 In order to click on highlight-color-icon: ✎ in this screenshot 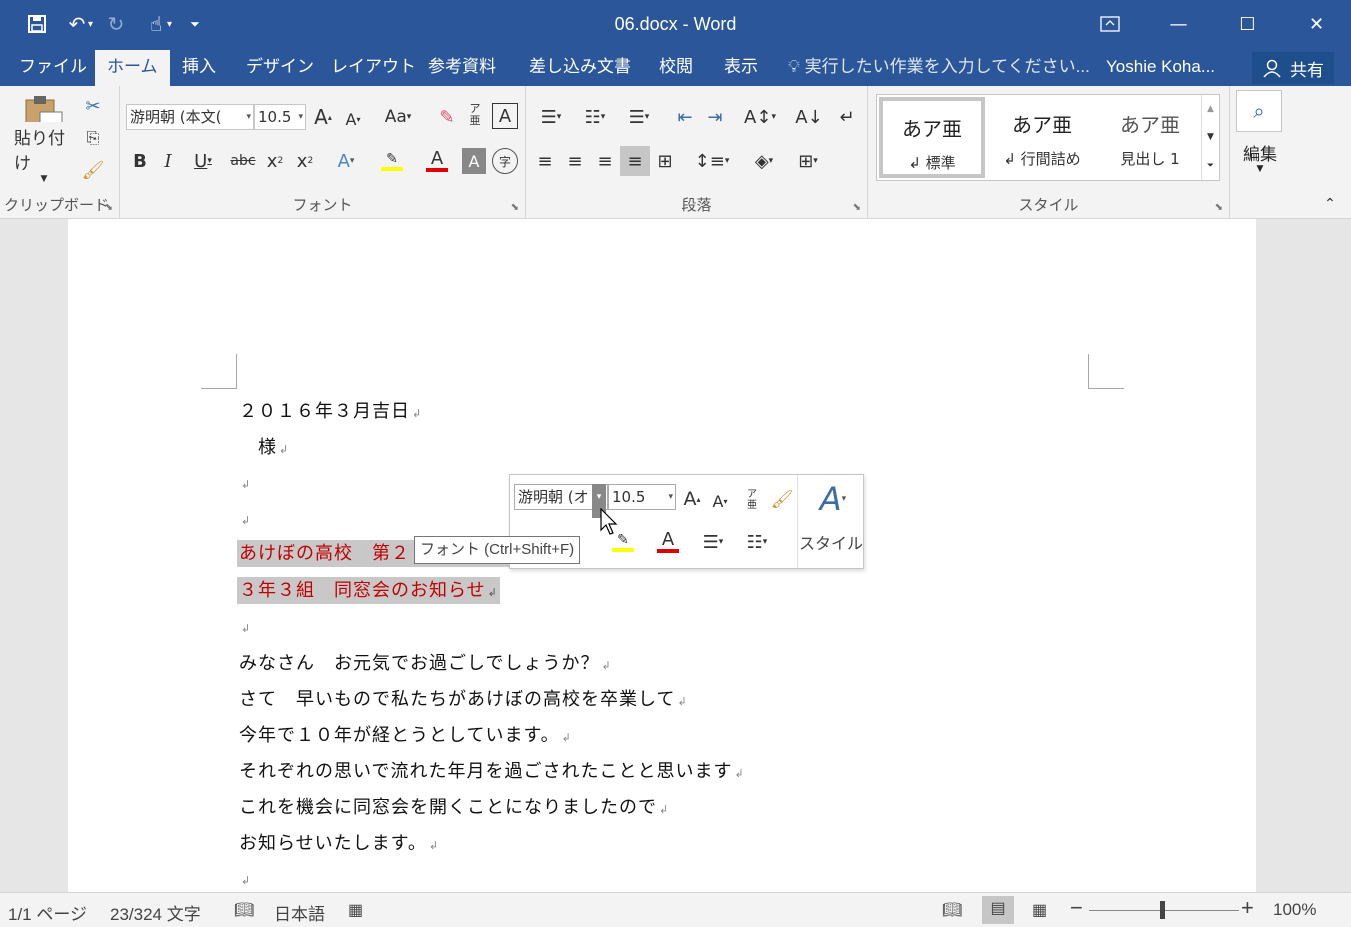, I will do `click(392, 161)`.